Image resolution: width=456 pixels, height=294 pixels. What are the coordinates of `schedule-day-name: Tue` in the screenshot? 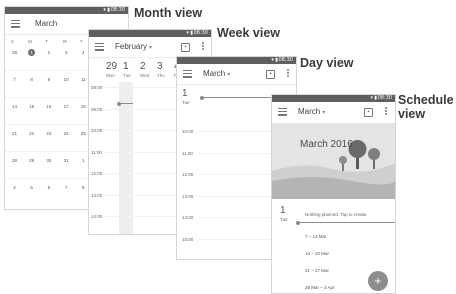 It's located at (284, 219).